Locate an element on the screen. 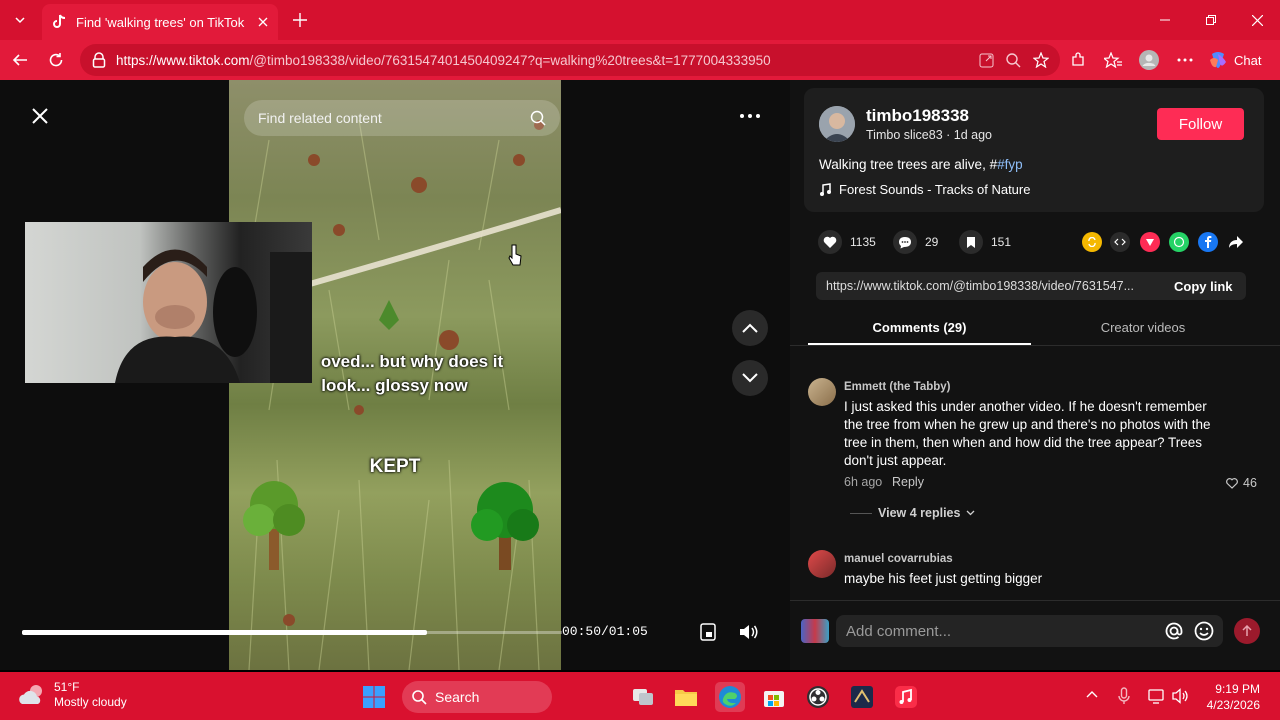 The image size is (1280, 720). favorite-button is located at coordinates (1041, 60).